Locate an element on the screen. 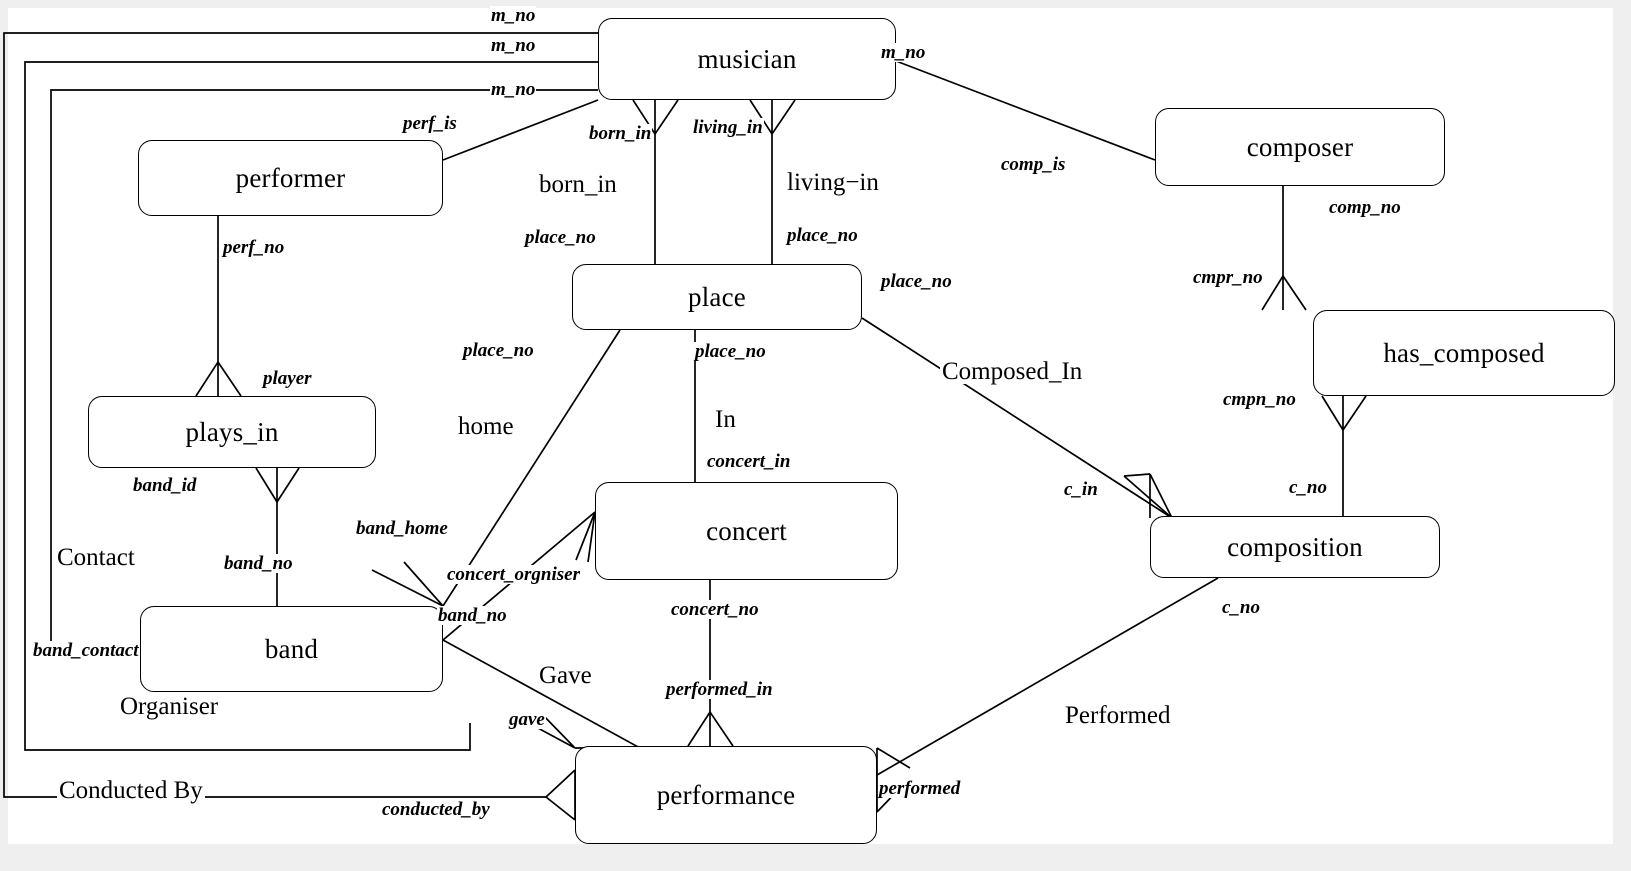 Image resolution: width=1631 pixels, height=871 pixels. attr-label-performed-in: performed_in is located at coordinates (719, 689).